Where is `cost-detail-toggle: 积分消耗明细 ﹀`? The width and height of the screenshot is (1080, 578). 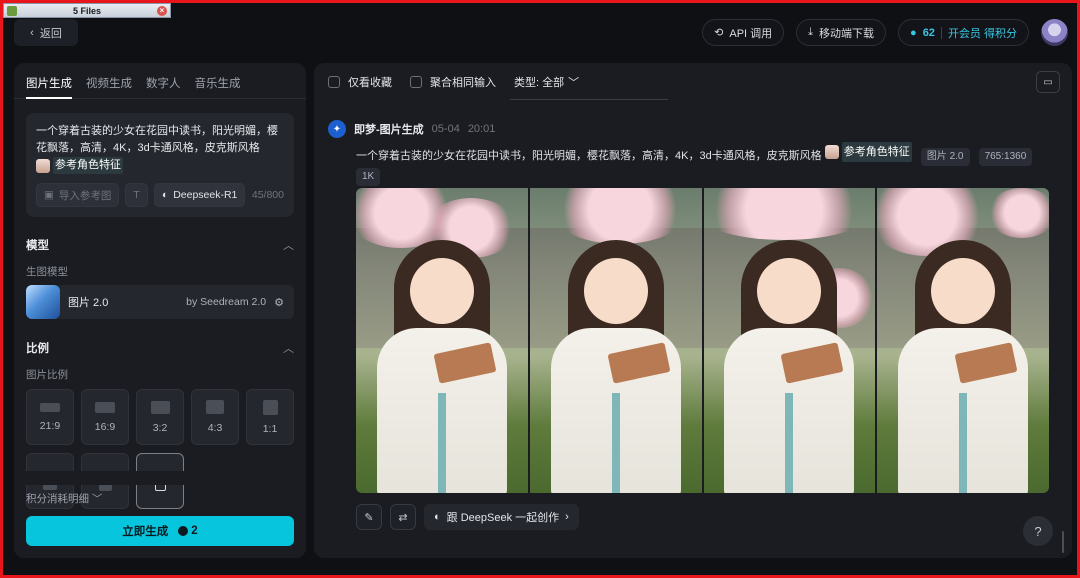 cost-detail-toggle: 积分消耗明细 ﹀ is located at coordinates (64, 498).